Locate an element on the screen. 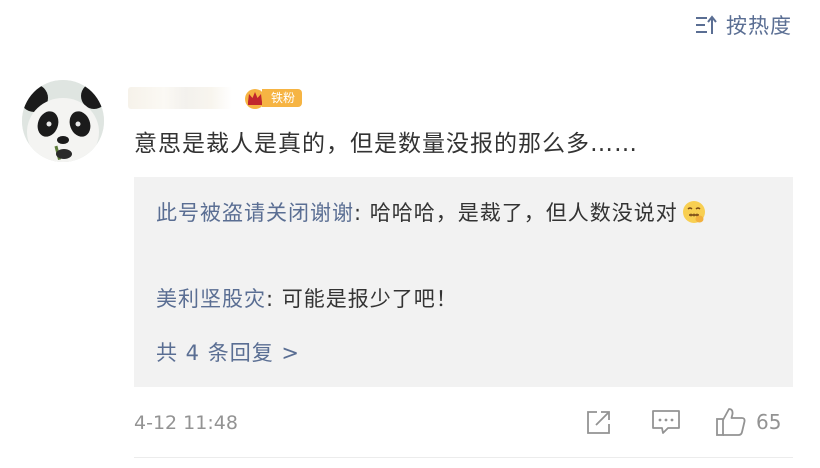  more-replies-link: 共 4 条回复 > is located at coordinates (228, 353).